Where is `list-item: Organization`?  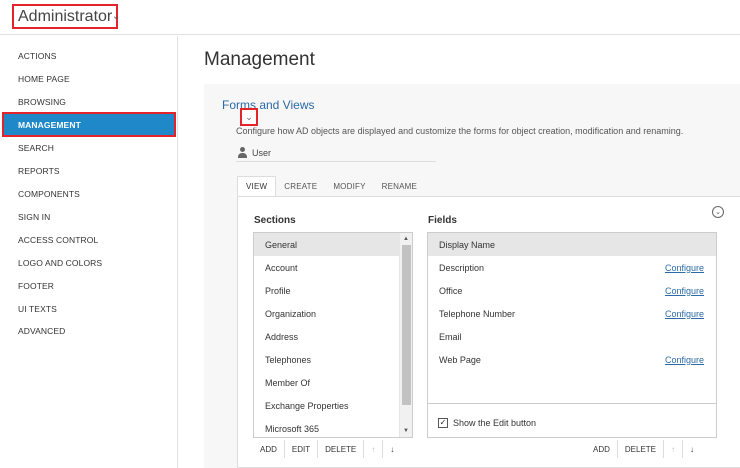 list-item: Organization is located at coordinates (327, 313).